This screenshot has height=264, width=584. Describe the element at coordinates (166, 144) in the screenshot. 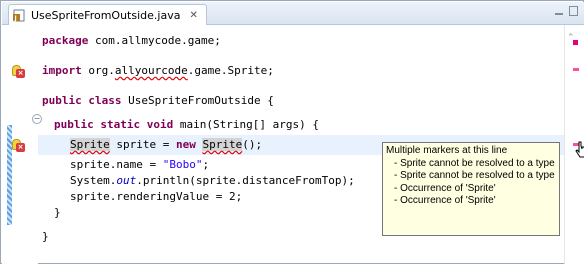

I see `code-line-8: Sprite sprite = new Sprite();` at that location.